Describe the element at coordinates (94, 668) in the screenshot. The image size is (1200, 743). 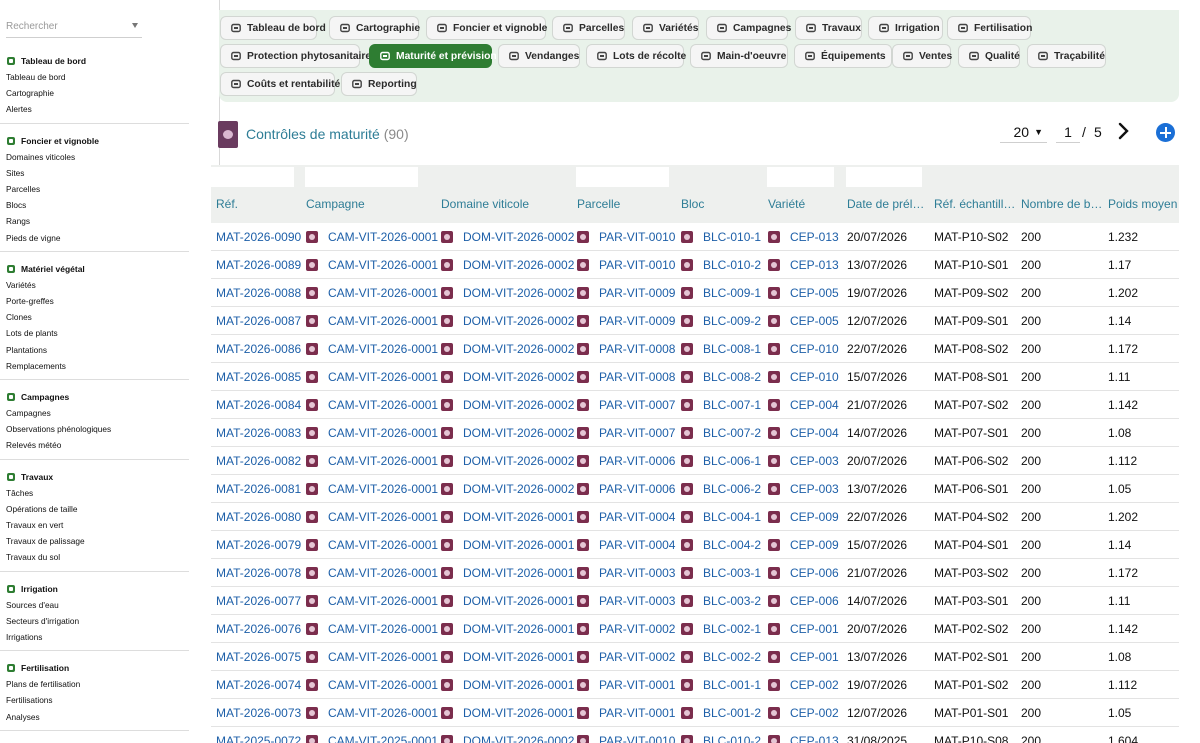
I see `sidebar-section-header: Fertilisation` at that location.